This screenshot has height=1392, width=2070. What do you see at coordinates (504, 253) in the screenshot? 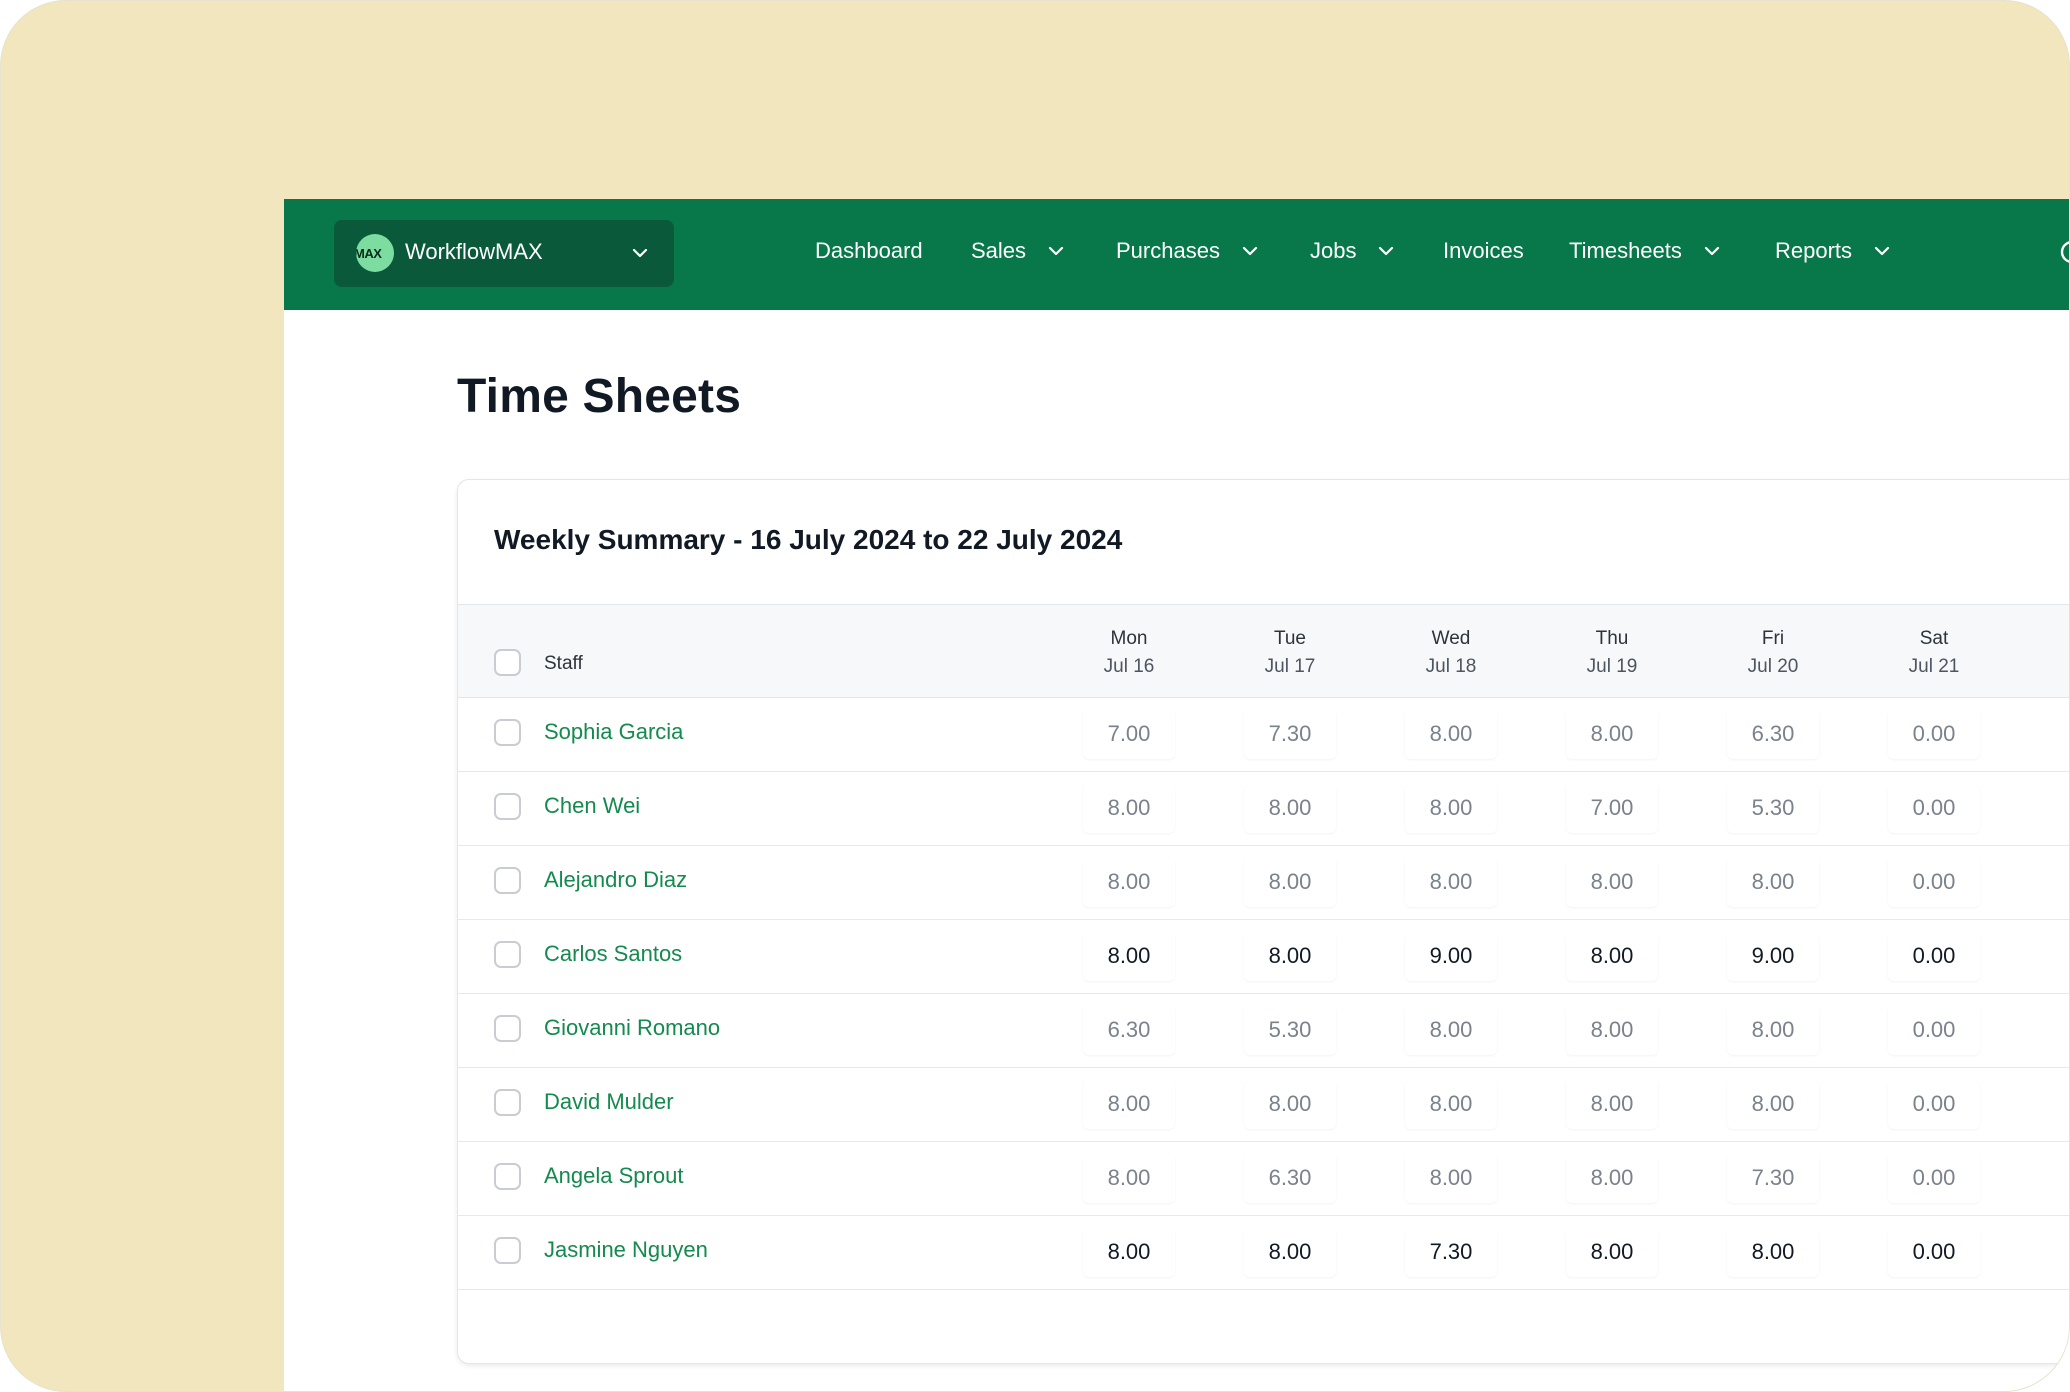
I see `organization-switcher: MAX WorkflowMAX` at bounding box center [504, 253].